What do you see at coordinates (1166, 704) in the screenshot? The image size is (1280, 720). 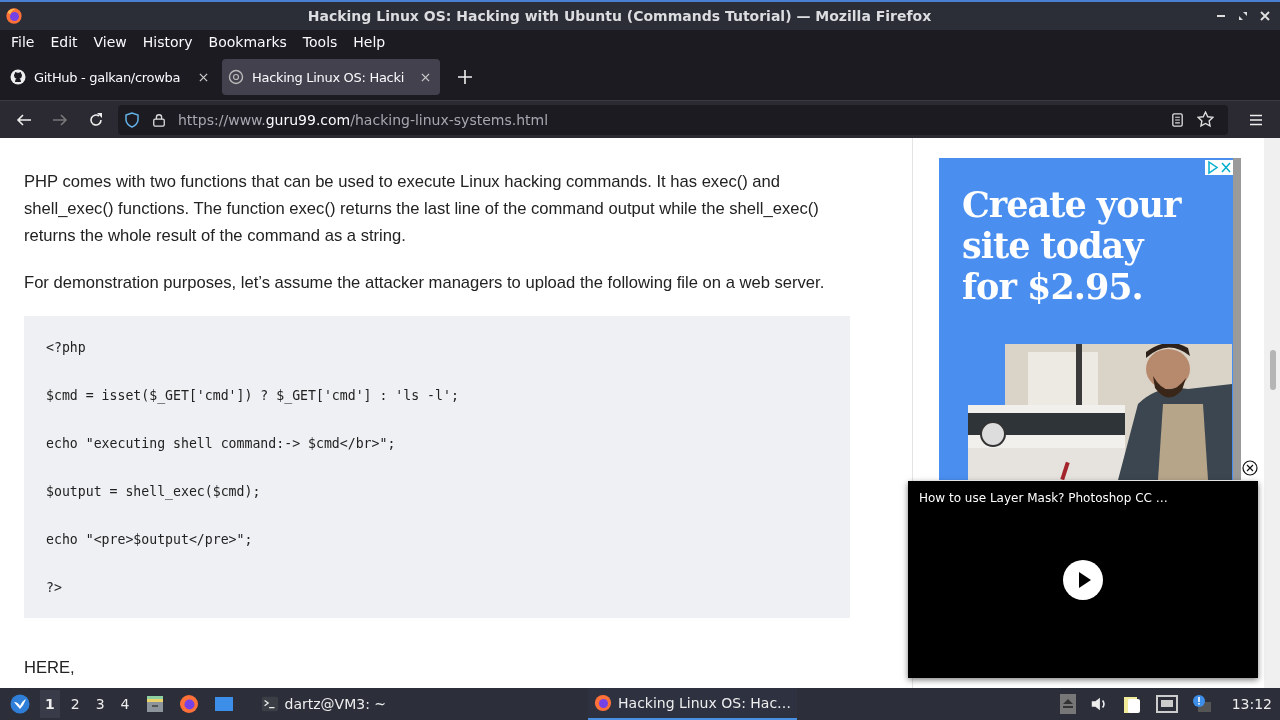 I see `network-icon` at bounding box center [1166, 704].